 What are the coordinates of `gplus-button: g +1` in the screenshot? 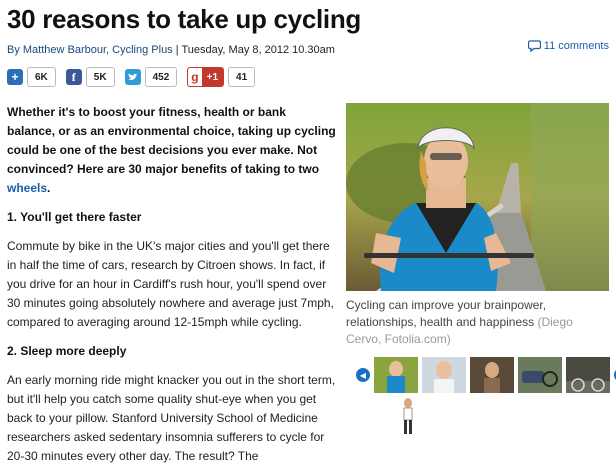 It's located at (206, 77).